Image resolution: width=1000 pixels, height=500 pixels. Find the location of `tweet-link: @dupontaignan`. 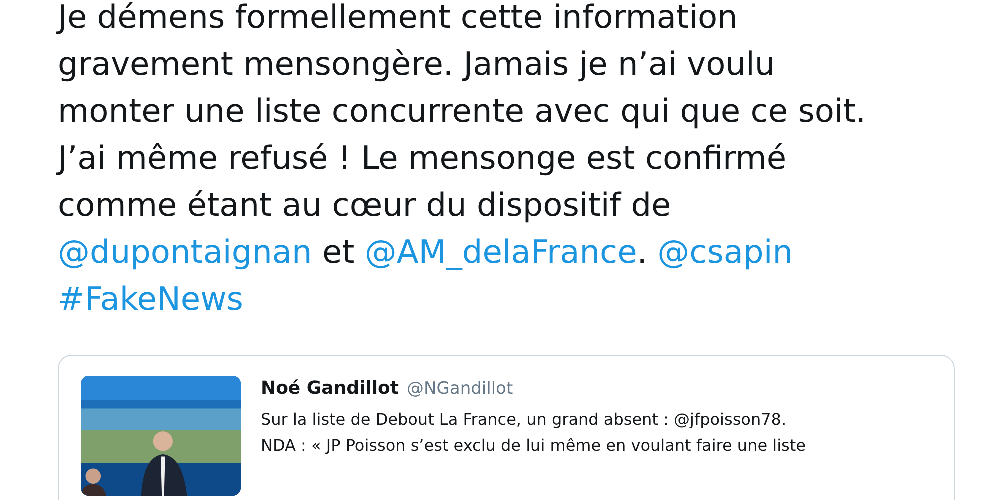

tweet-link: @dupontaignan is located at coordinates (185, 252).